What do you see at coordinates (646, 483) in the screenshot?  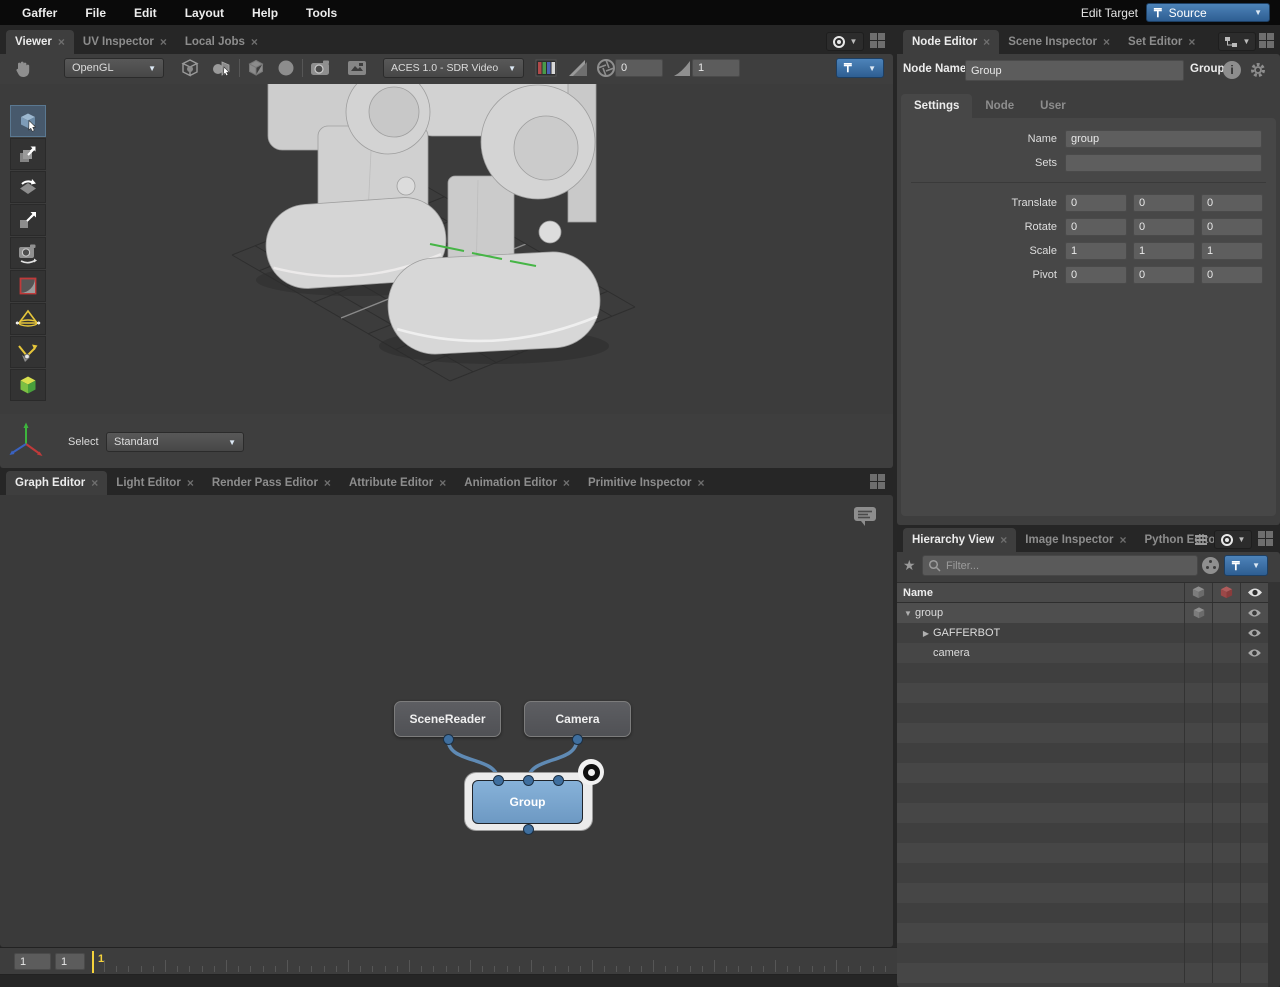 I see `tab-primitive-inspector: Primitive Inspector ×` at bounding box center [646, 483].